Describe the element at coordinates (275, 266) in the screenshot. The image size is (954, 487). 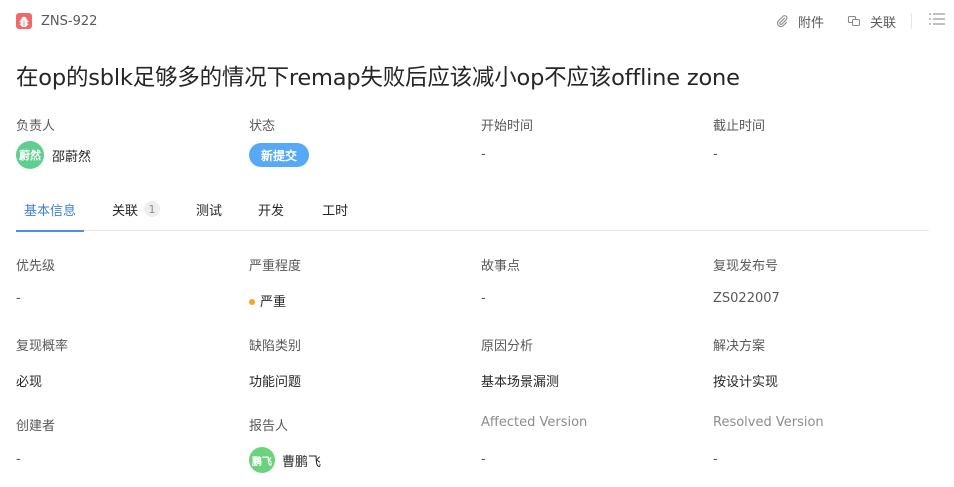
I see `severity-label: 严重程度` at that location.